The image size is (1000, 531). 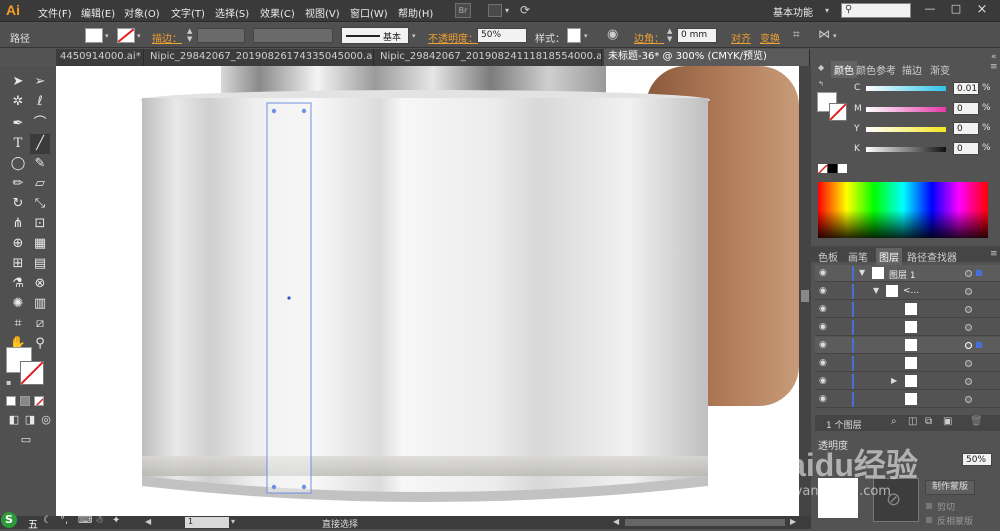 I want to click on fill-chevron-icon: ▾, so click(x=107, y=36).